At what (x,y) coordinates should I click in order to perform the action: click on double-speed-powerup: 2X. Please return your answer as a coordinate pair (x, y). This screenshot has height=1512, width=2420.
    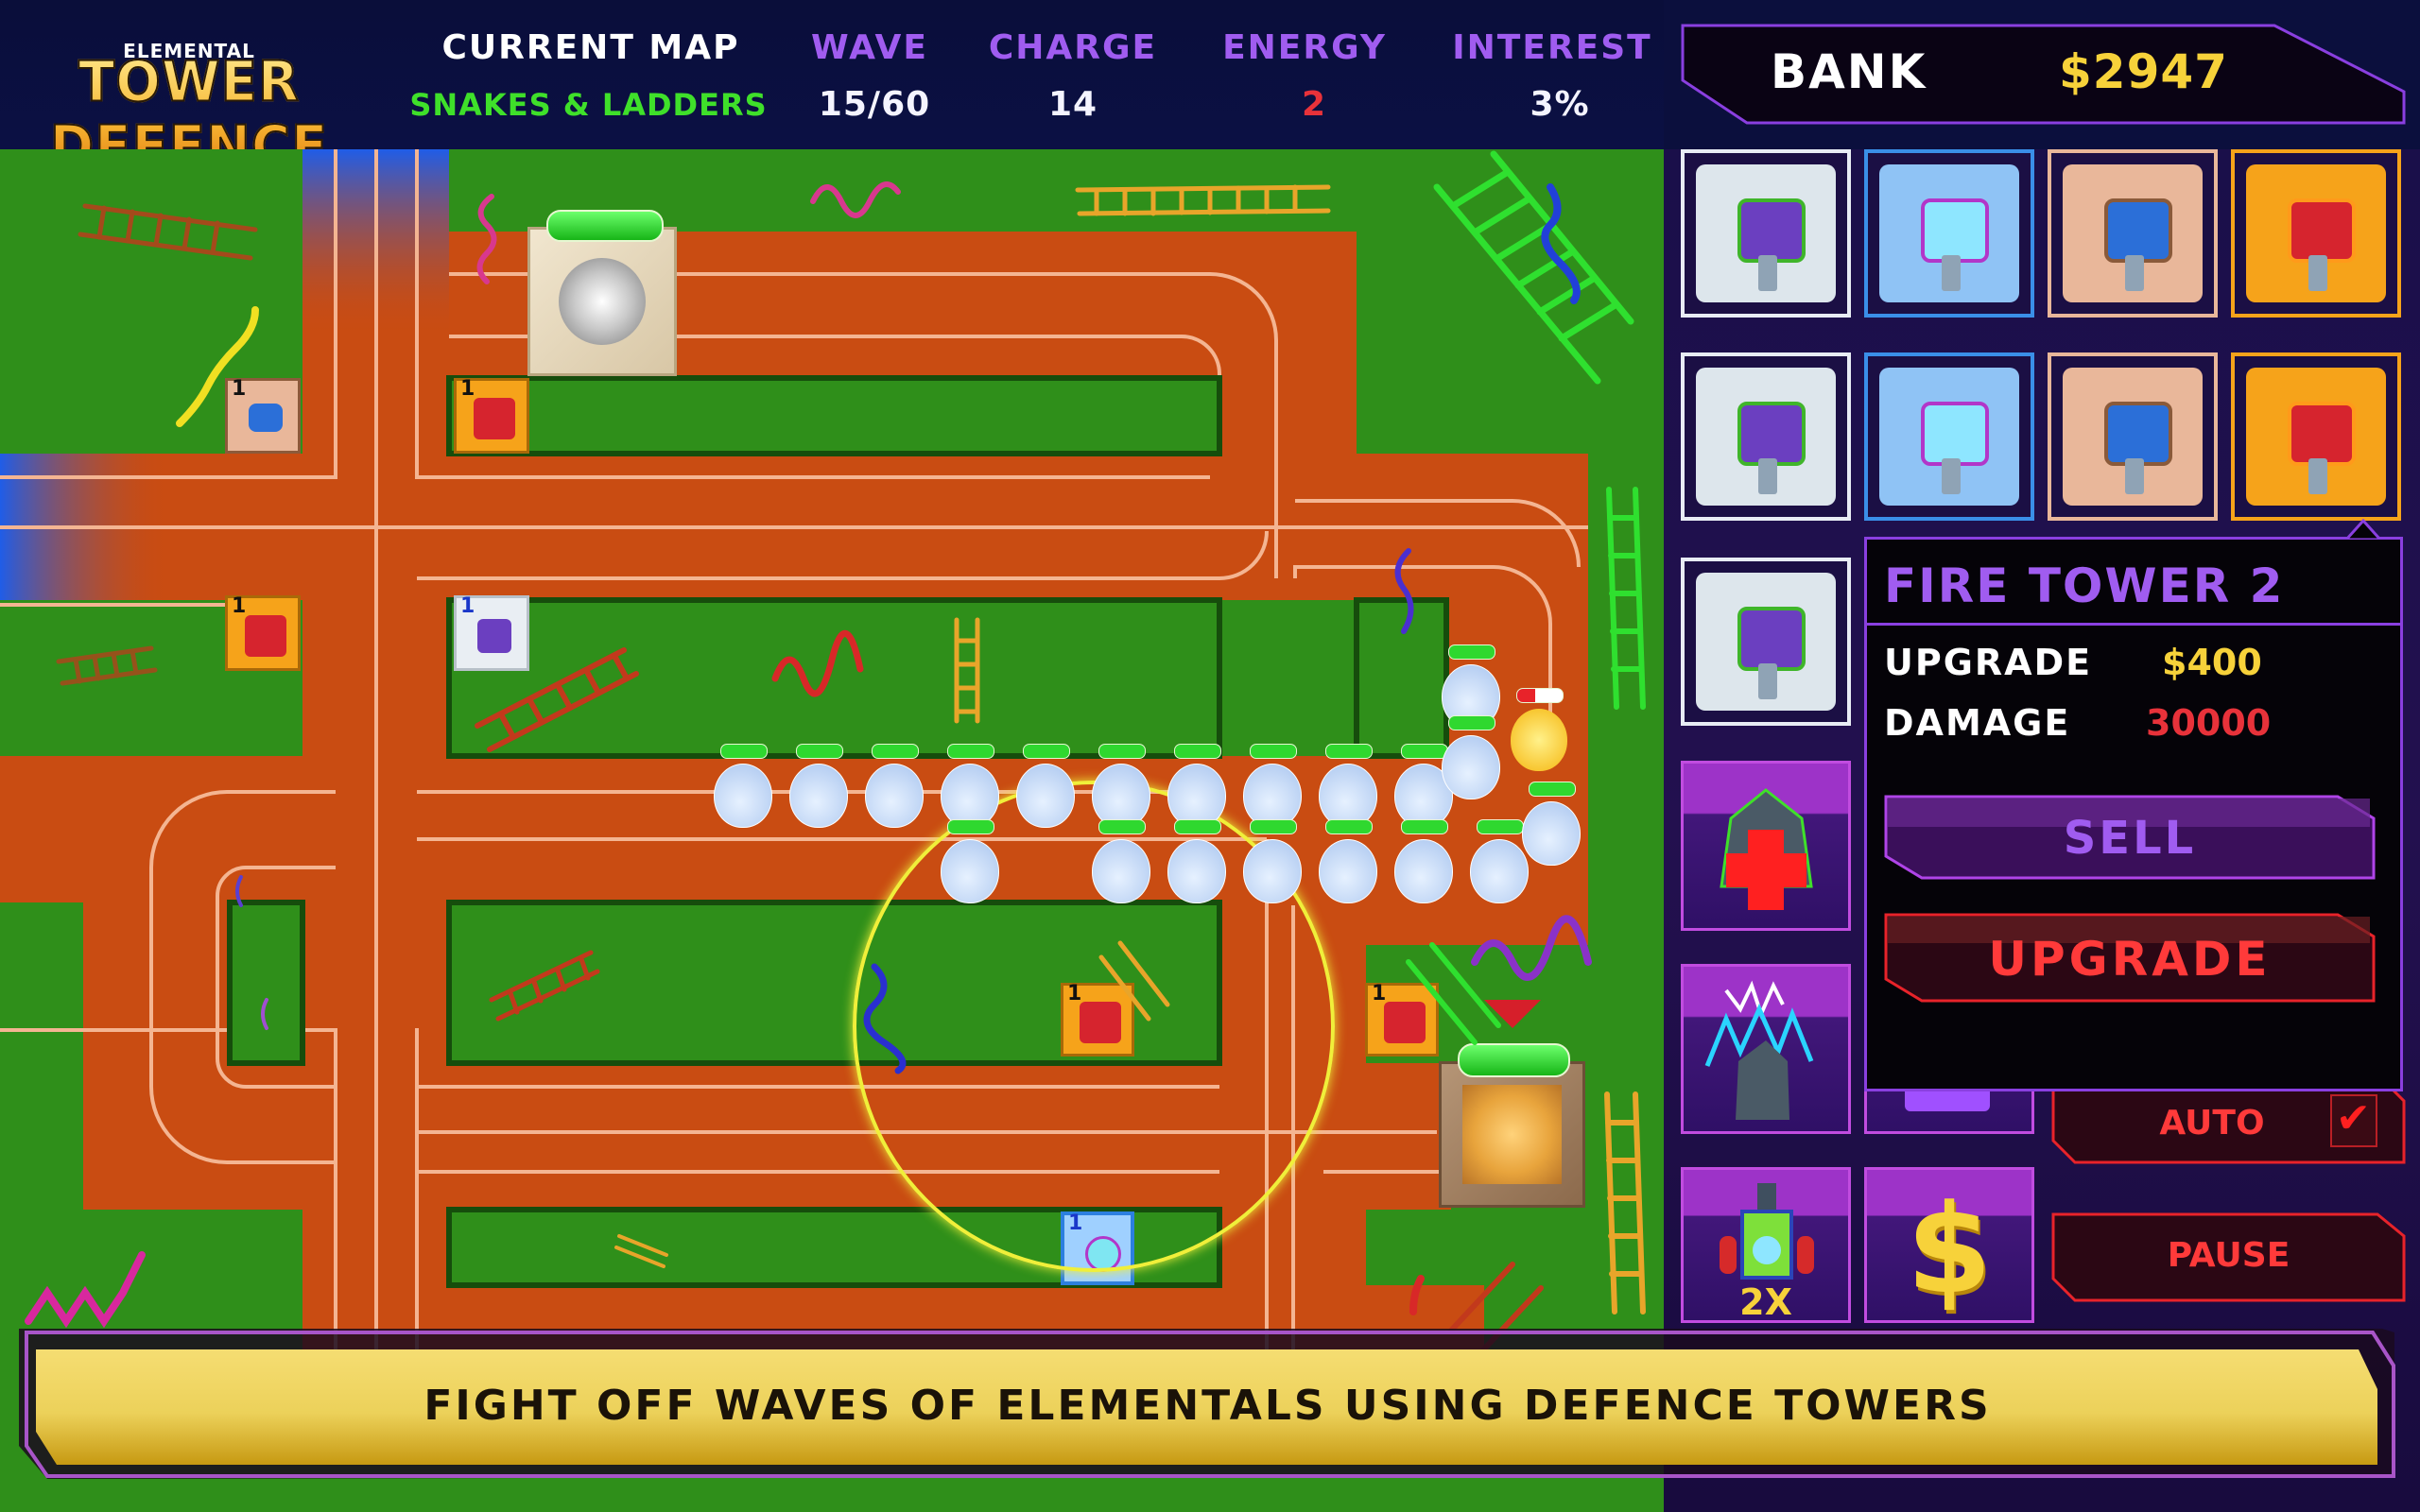
    Looking at the image, I should click on (1766, 1245).